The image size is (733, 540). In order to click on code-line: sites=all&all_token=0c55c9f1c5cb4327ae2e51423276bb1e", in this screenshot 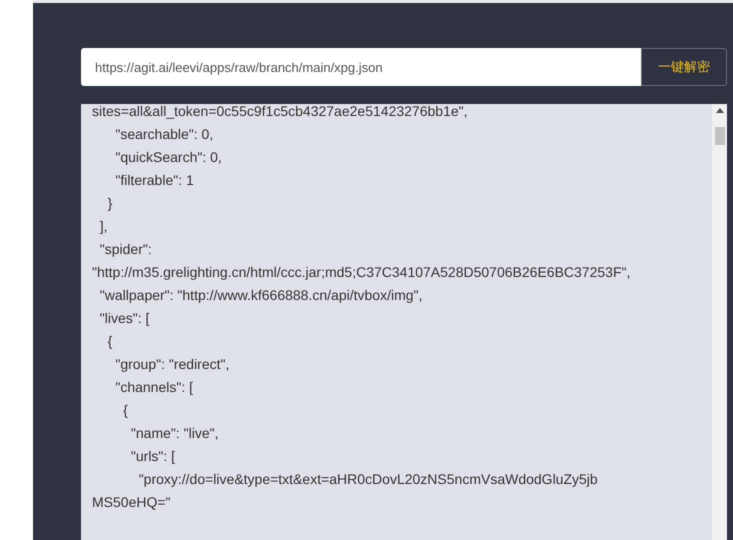, I will do `click(280, 112)`.